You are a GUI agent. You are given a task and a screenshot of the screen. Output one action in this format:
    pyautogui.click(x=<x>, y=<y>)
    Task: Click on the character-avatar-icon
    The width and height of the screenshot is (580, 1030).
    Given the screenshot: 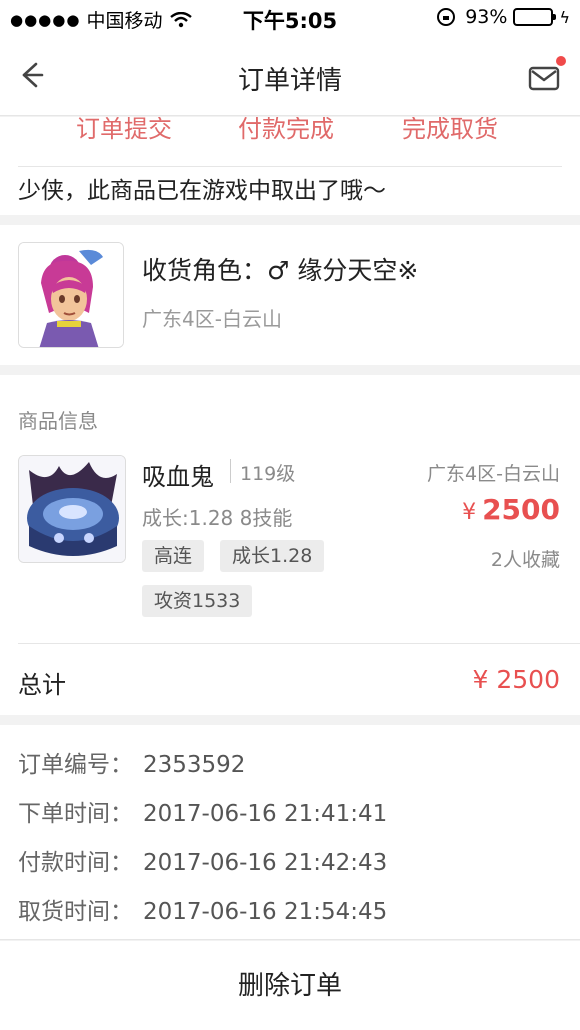 What is the action you would take?
    pyautogui.click(x=71, y=295)
    